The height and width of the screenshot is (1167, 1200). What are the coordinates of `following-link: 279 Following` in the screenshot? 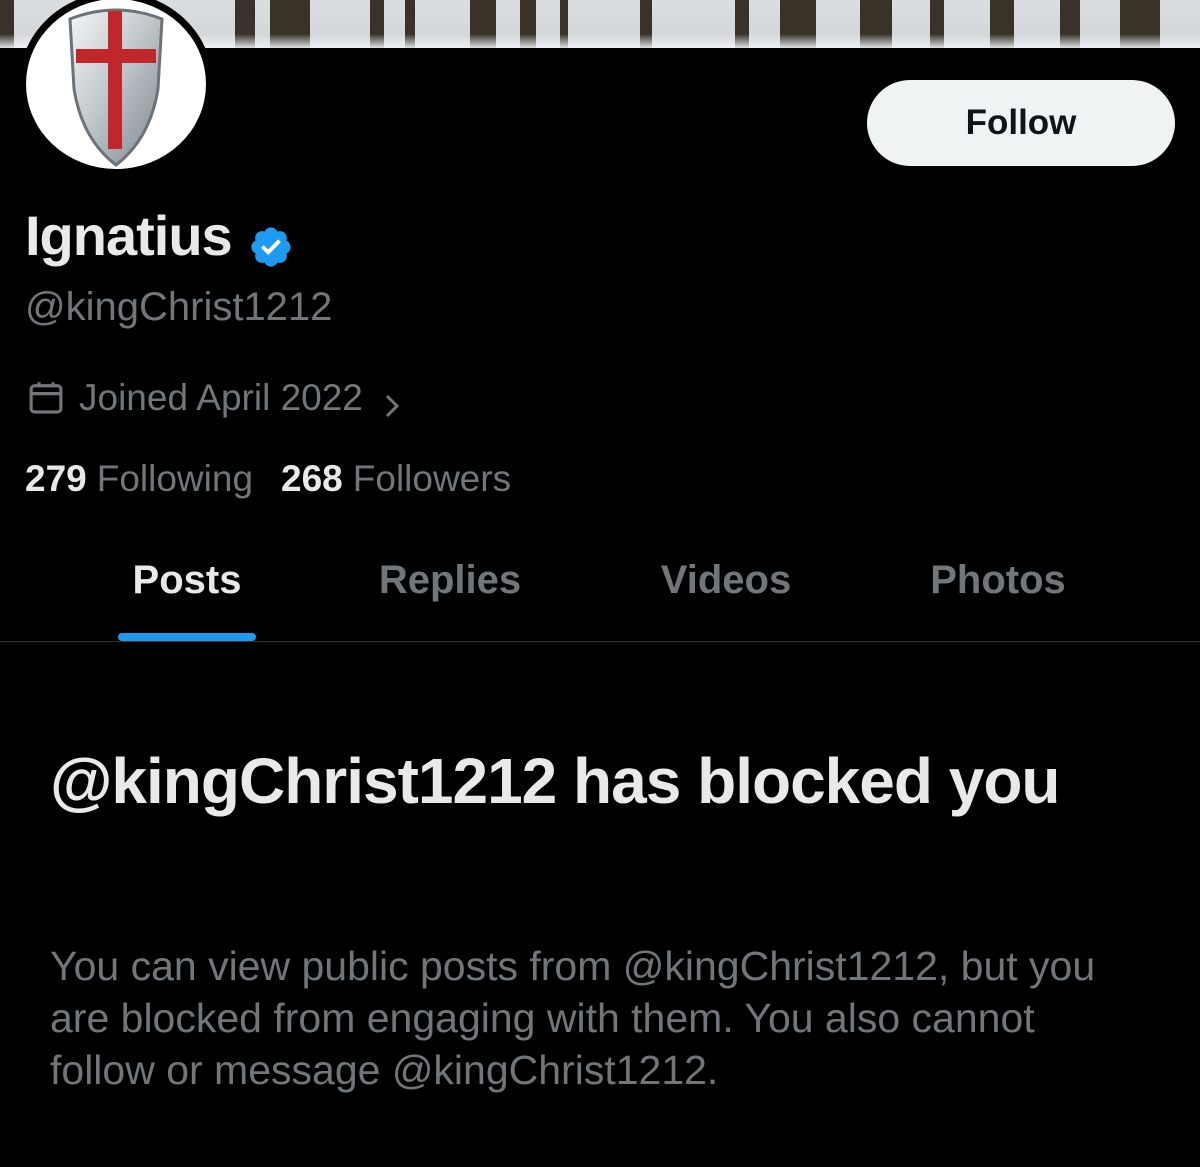 It's located at (139, 479).